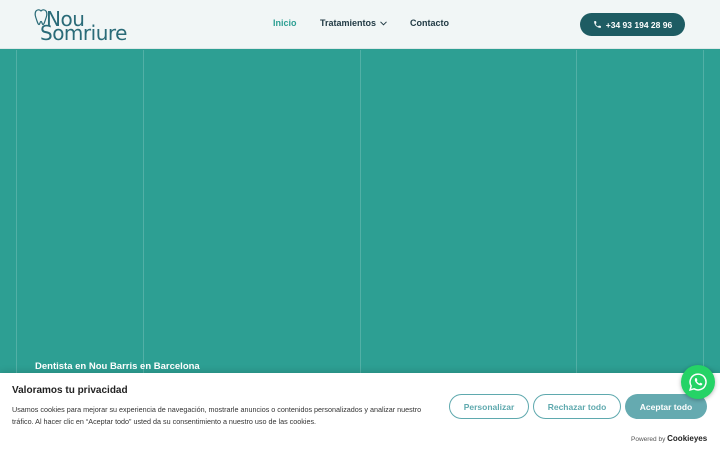 Image resolution: width=720 pixels, height=450 pixels. I want to click on chevron-down-icon, so click(383, 23).